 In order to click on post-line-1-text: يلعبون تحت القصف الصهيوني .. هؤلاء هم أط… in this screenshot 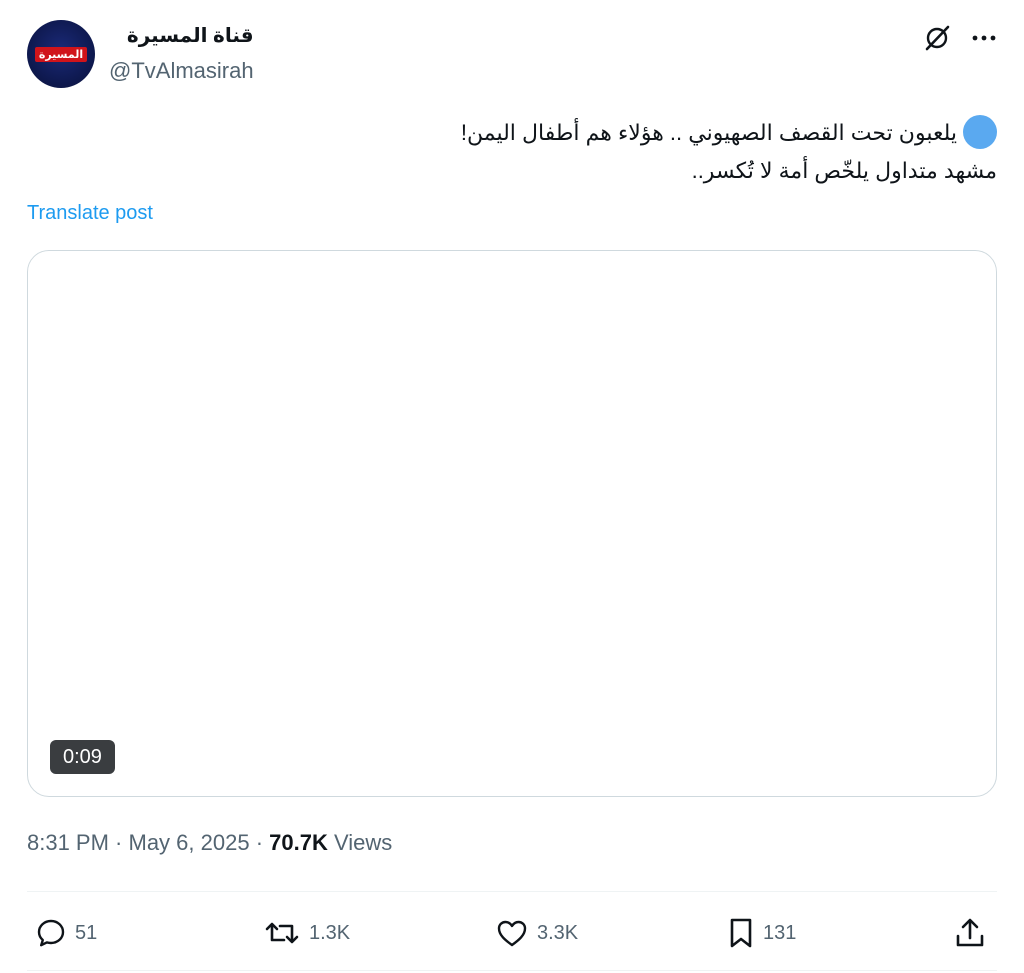, I will do `click(708, 132)`.